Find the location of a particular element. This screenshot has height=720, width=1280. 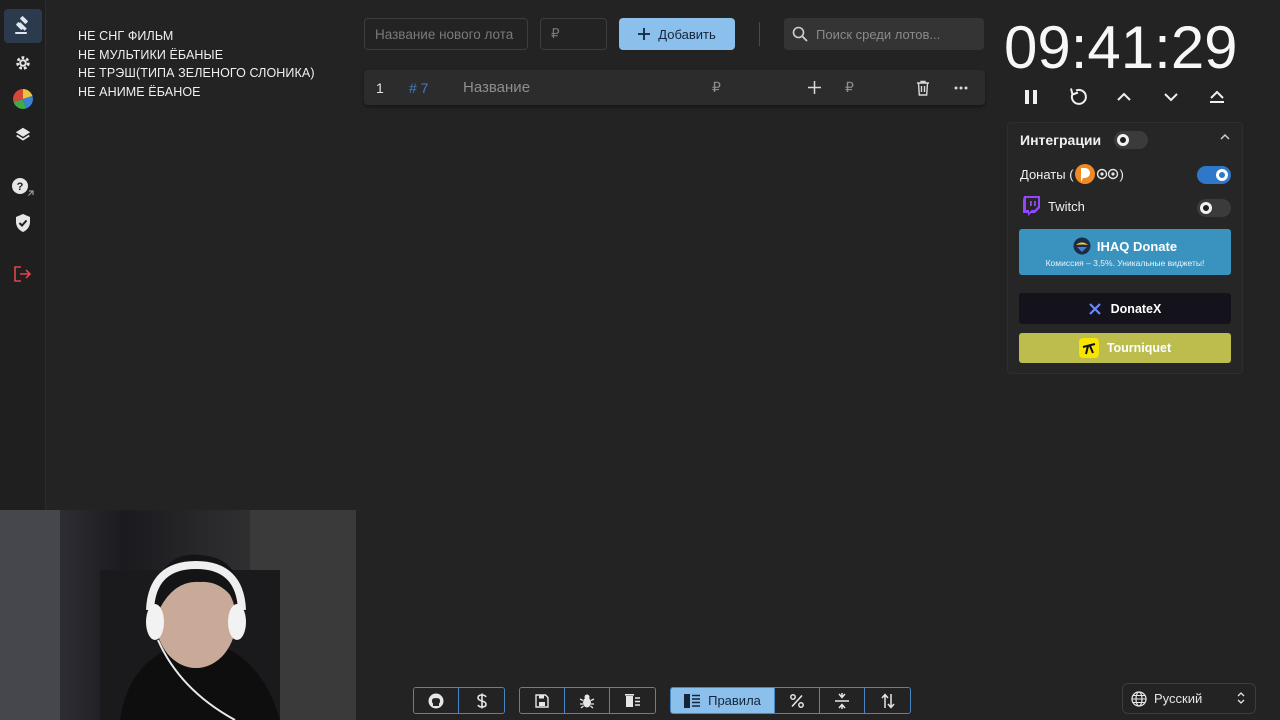

lot-add-amount-input: ₽ is located at coordinates (849, 87).